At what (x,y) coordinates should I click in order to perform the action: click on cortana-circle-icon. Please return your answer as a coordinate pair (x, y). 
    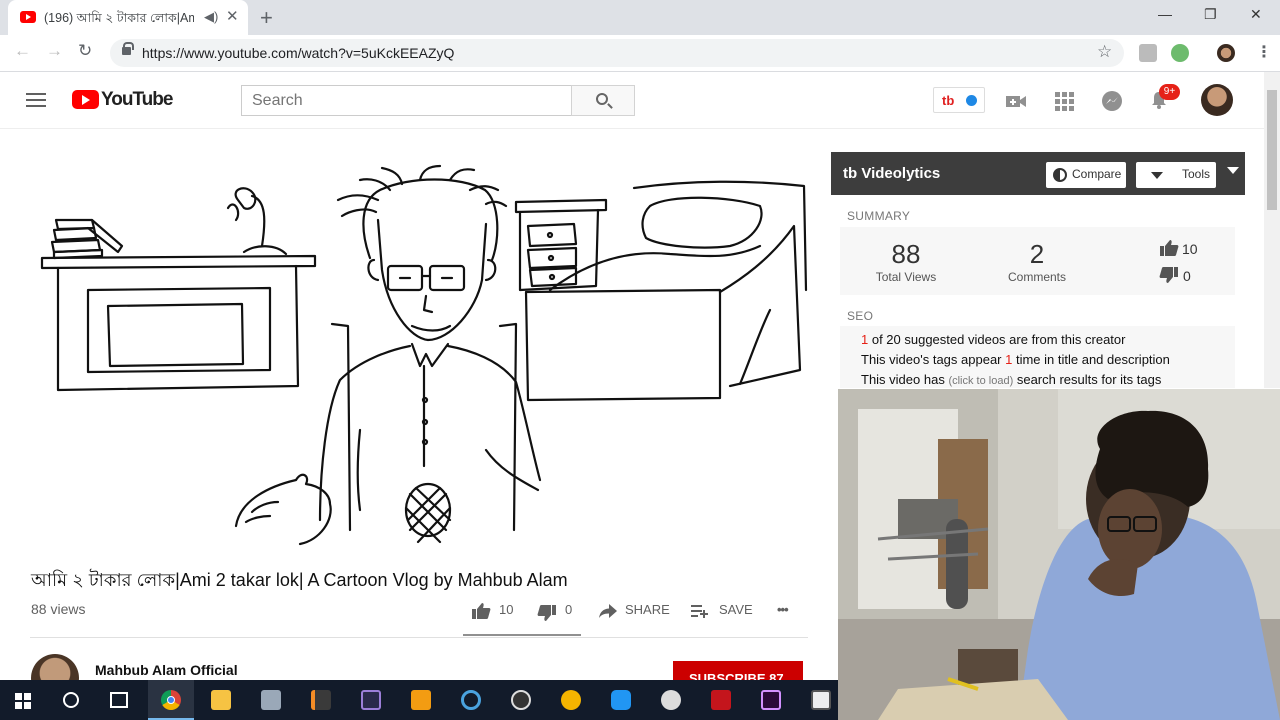
    Looking at the image, I should click on (71, 700).